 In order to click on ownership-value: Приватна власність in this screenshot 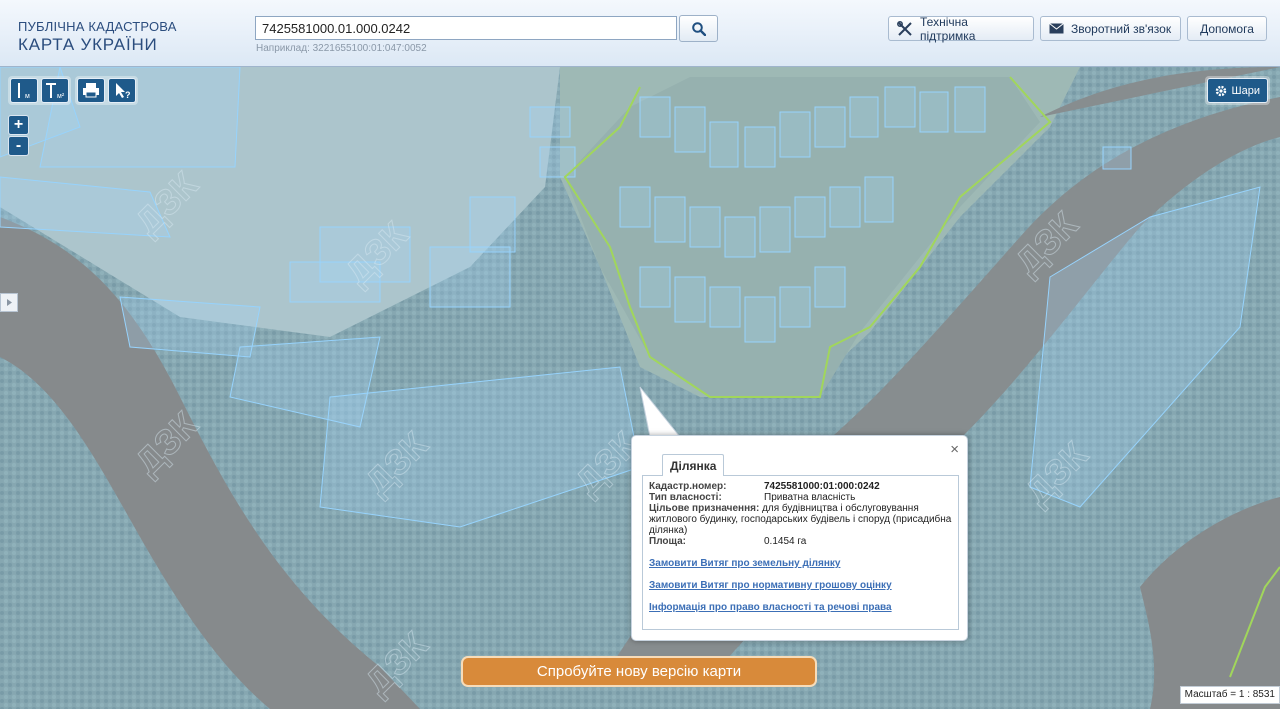, I will do `click(810, 497)`.